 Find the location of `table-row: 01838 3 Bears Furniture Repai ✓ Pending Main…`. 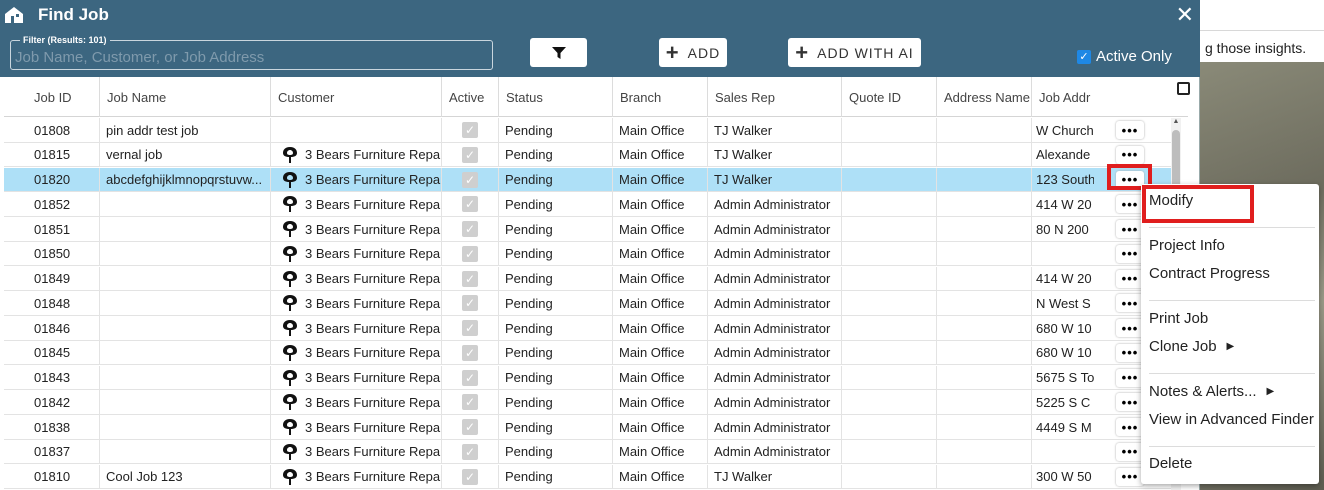

table-row: 01838 3 Bears Furniture Repai ✓ Pending Main… is located at coordinates (588, 427).